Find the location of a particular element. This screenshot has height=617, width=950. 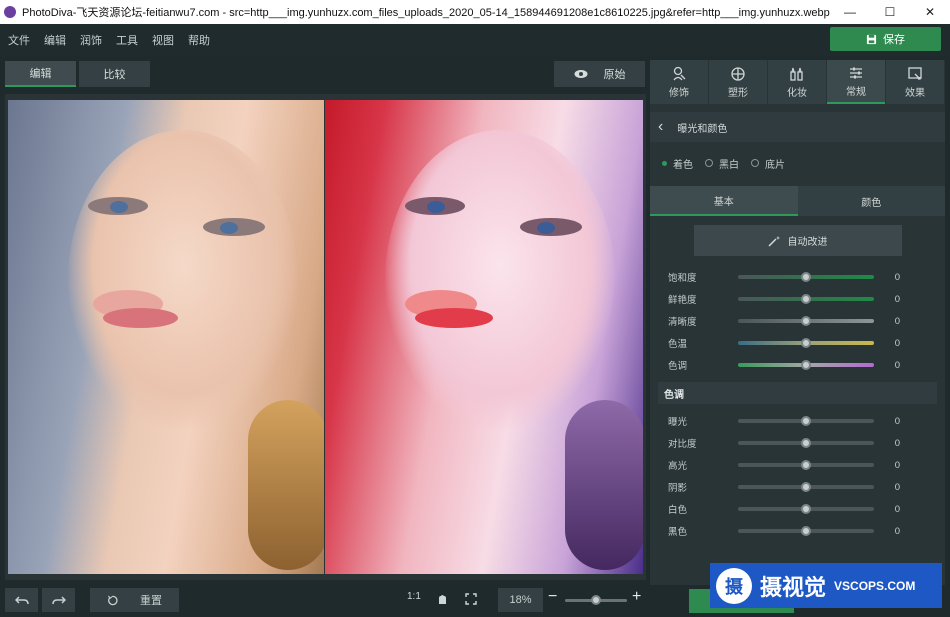

contrast-thumb is located at coordinates (806, 443).